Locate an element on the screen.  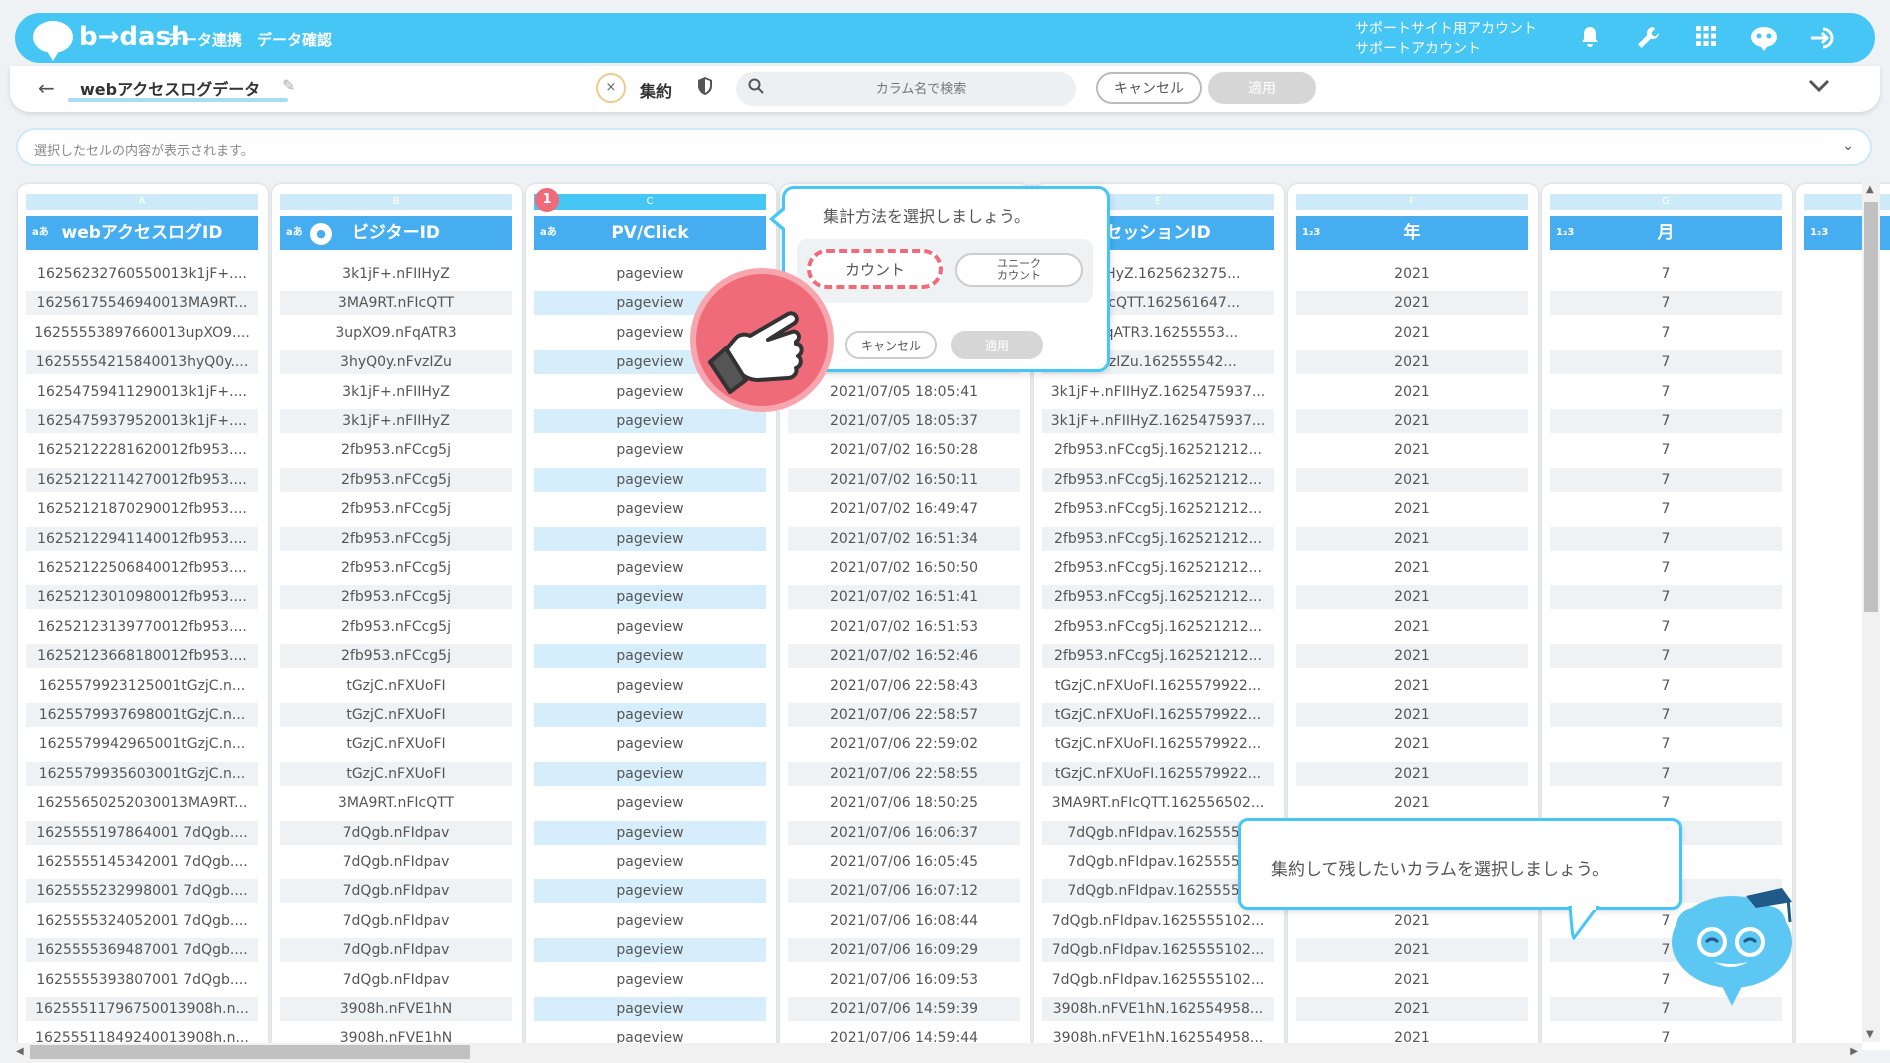
unique-count-option-button: ユニーク カウント is located at coordinates (1019, 270).